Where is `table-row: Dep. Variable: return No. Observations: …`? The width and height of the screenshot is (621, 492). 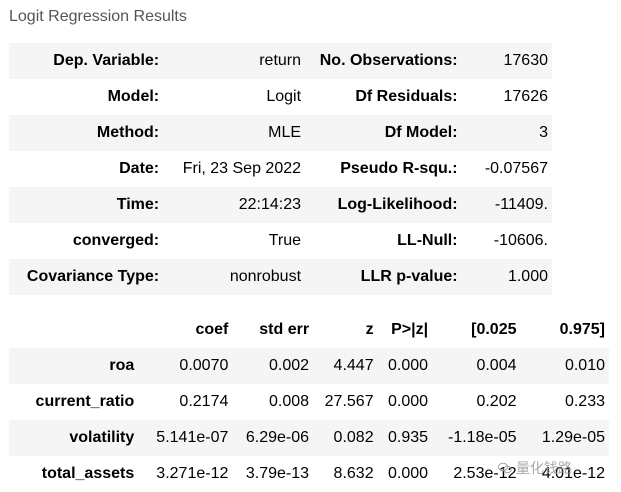
table-row: Dep. Variable: return No. Observations: … is located at coordinates (280, 61).